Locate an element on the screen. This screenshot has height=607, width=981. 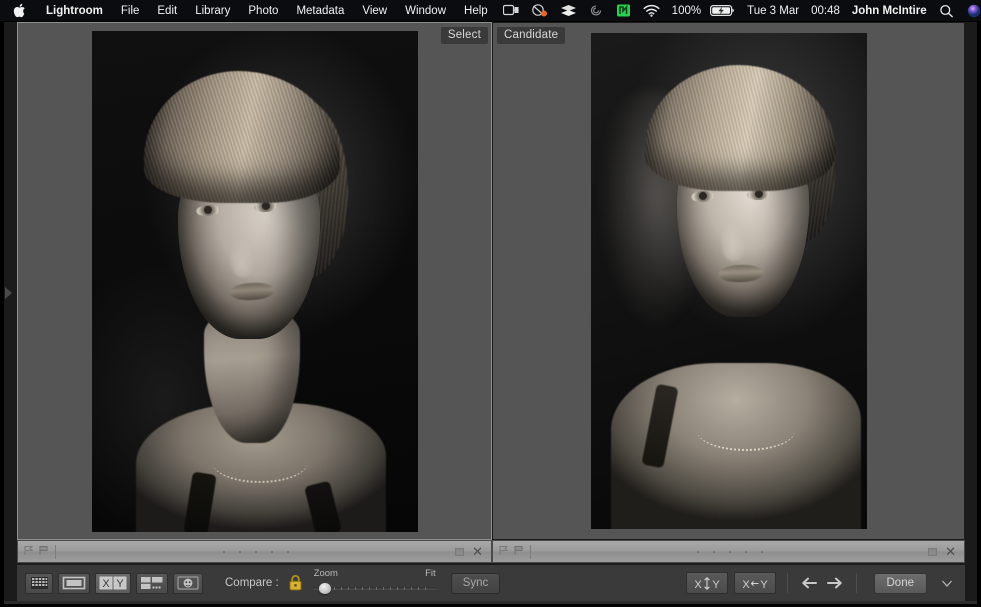
candidate-info-bar-actions: ✕ is located at coordinates (946, 551).